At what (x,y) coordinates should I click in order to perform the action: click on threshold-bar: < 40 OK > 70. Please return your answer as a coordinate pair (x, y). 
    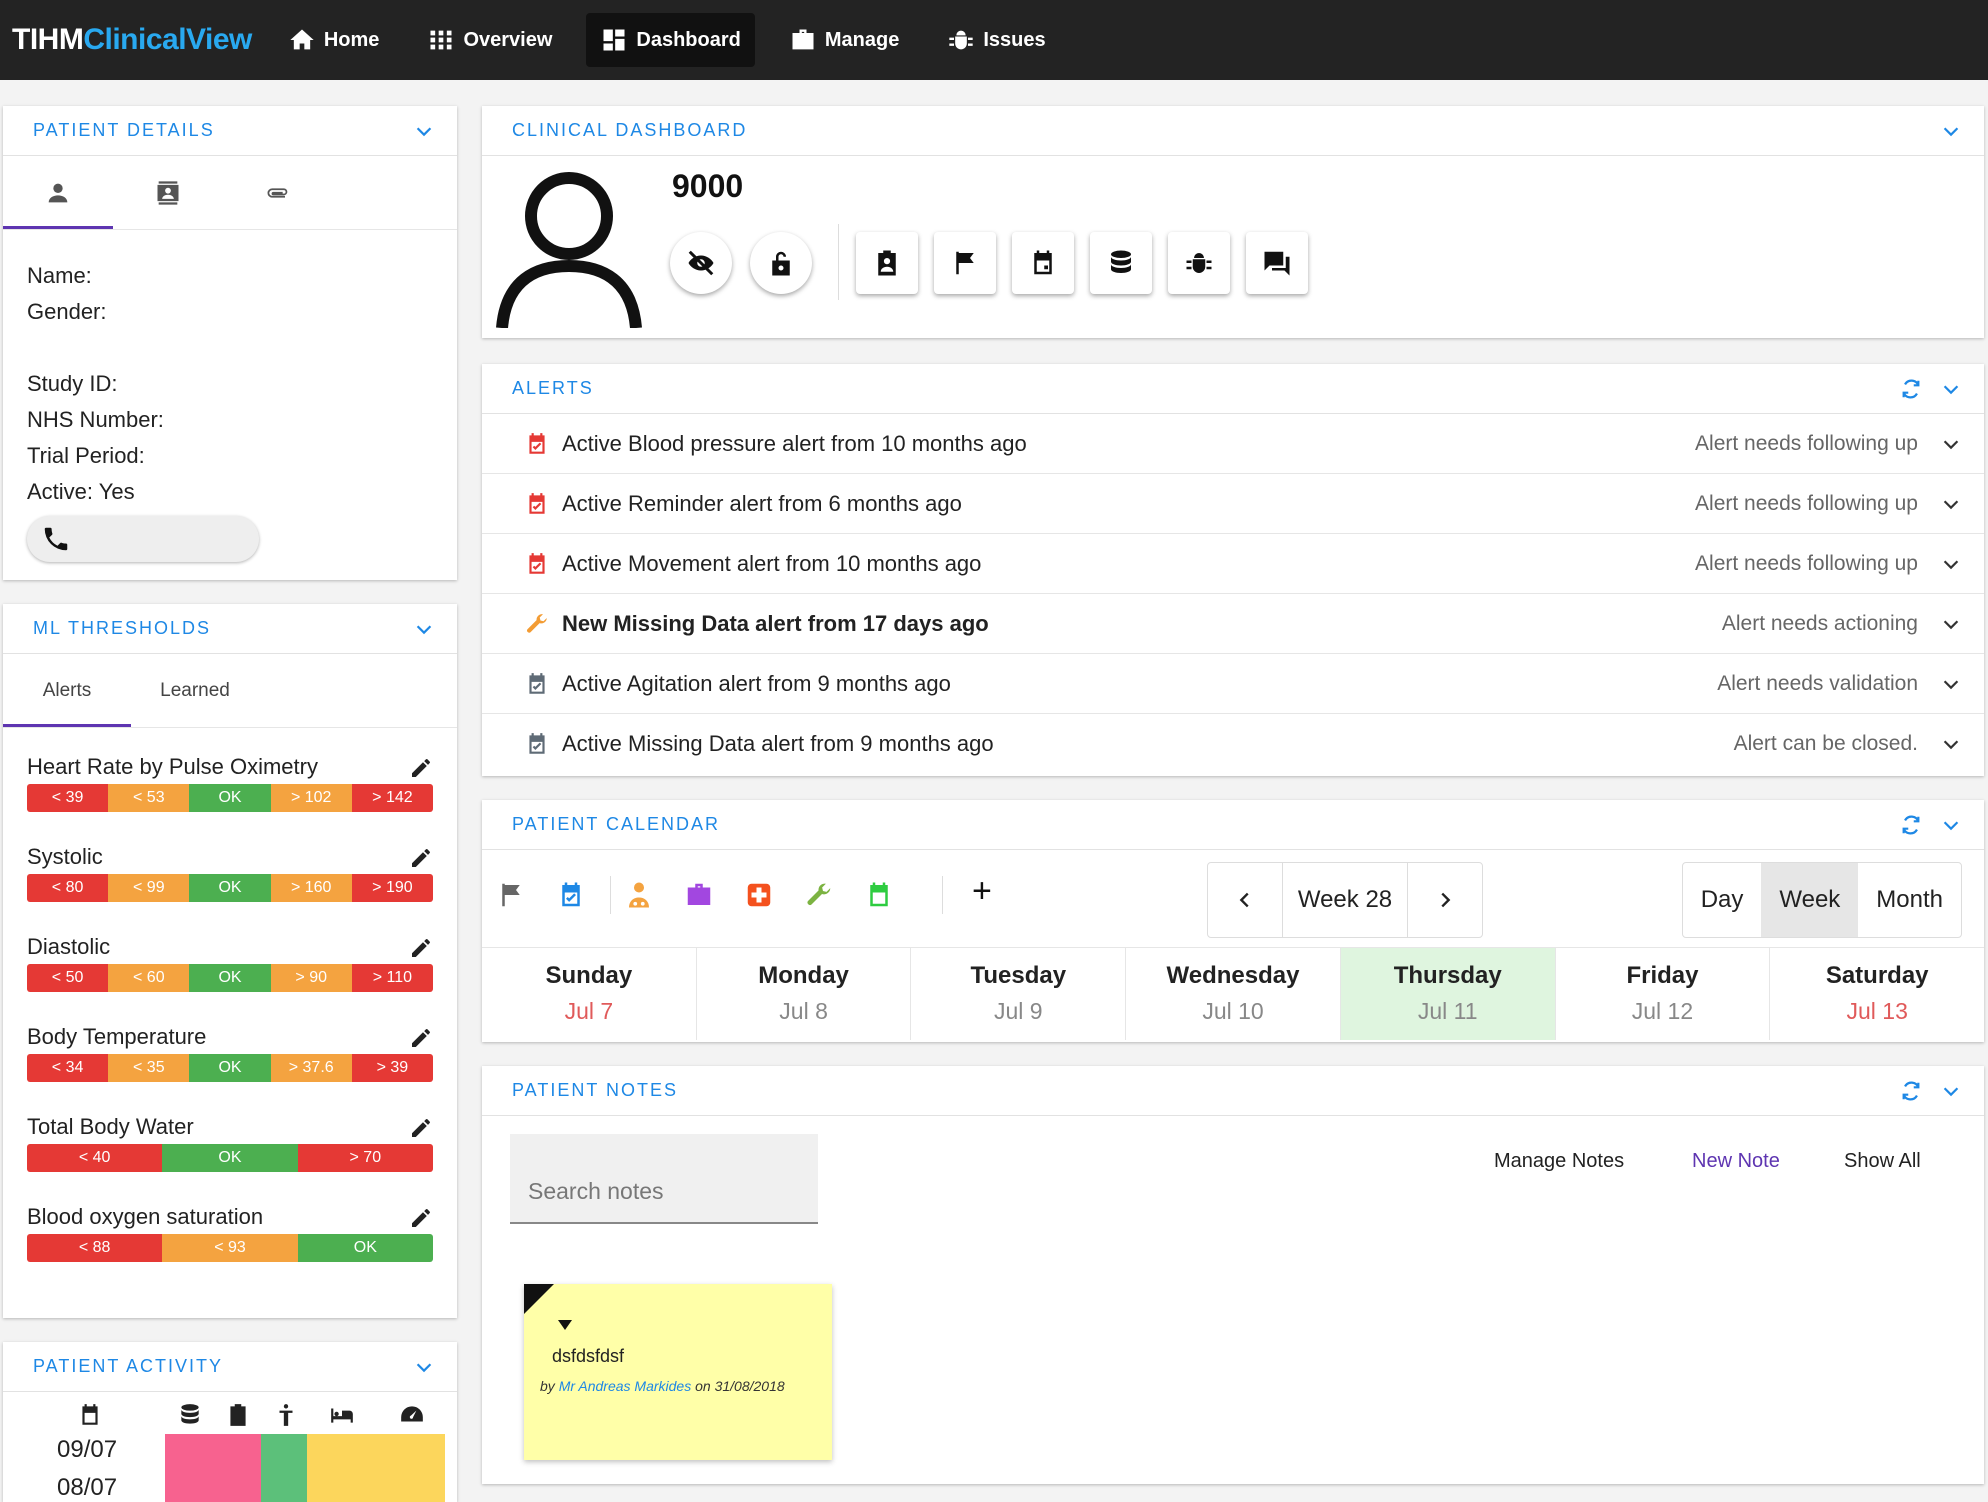
    Looking at the image, I should click on (230, 1158).